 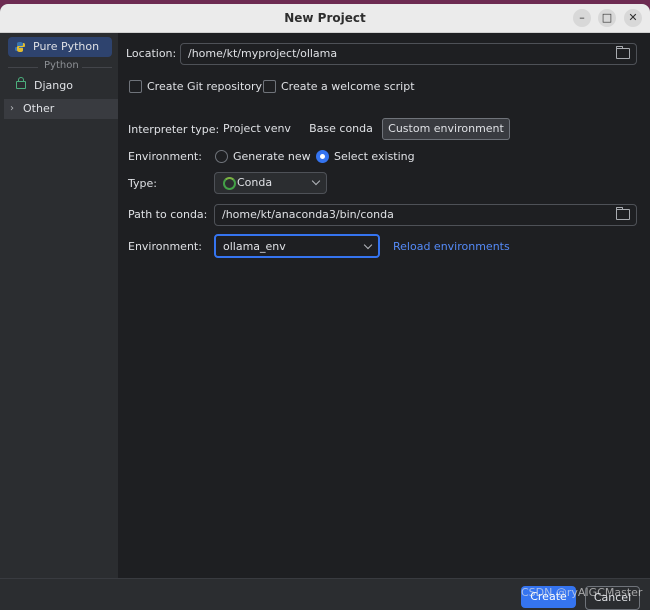 What do you see at coordinates (21, 83) in the screenshot?
I see `lock-icon` at bounding box center [21, 83].